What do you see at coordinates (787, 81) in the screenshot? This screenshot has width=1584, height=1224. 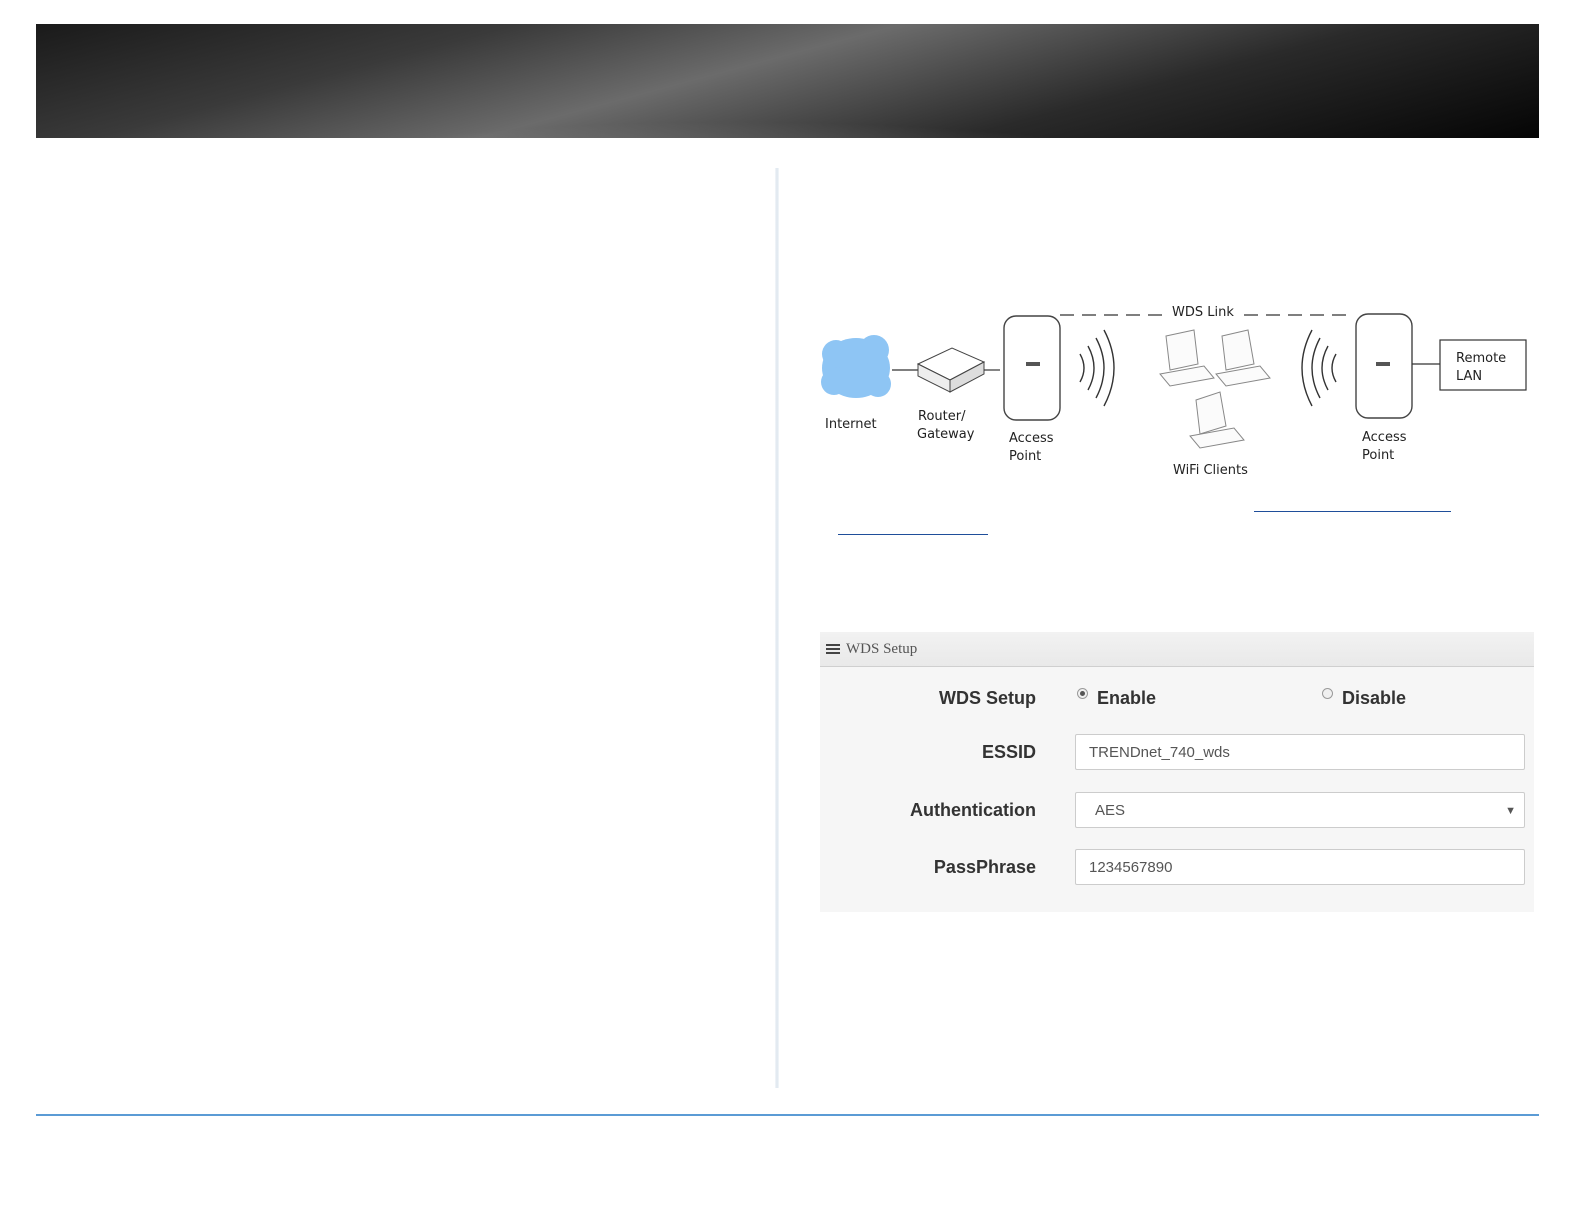 I see `header-banner` at bounding box center [787, 81].